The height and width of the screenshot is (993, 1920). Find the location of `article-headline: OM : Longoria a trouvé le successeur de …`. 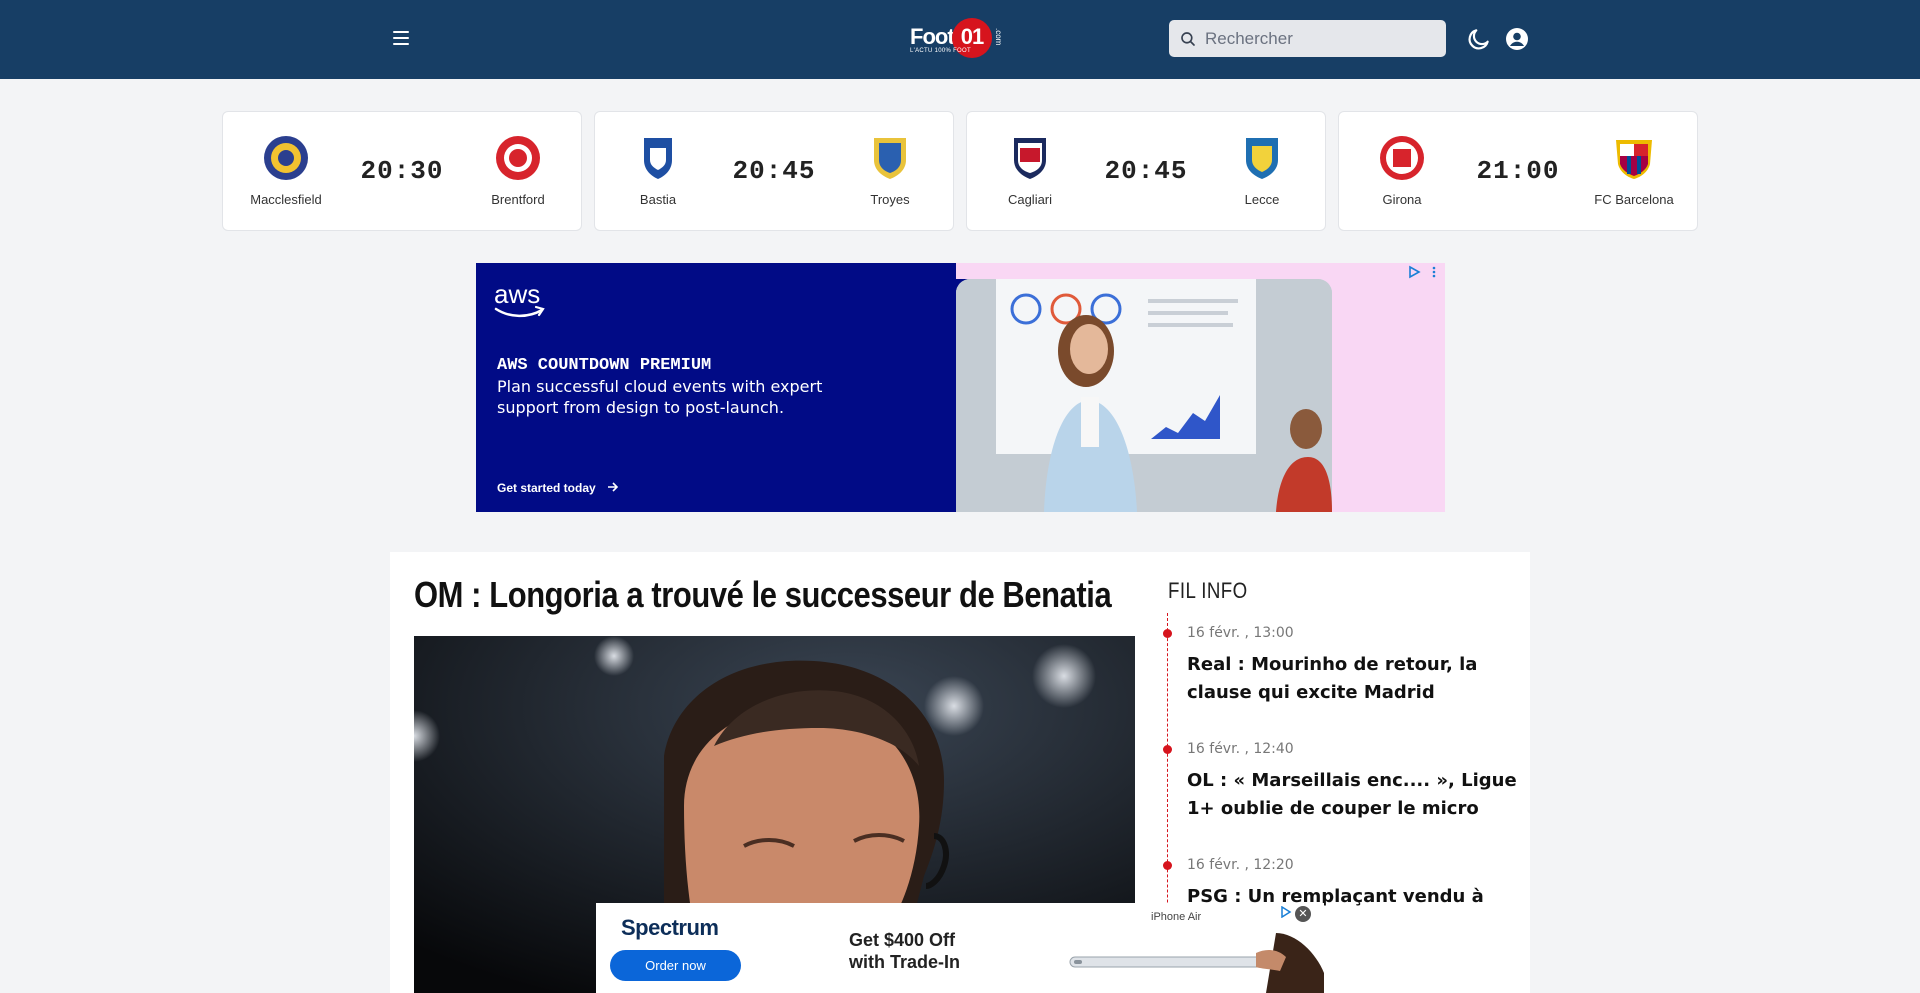

article-headline: OM : Longoria a trouvé le successeur de … is located at coordinates (763, 595).